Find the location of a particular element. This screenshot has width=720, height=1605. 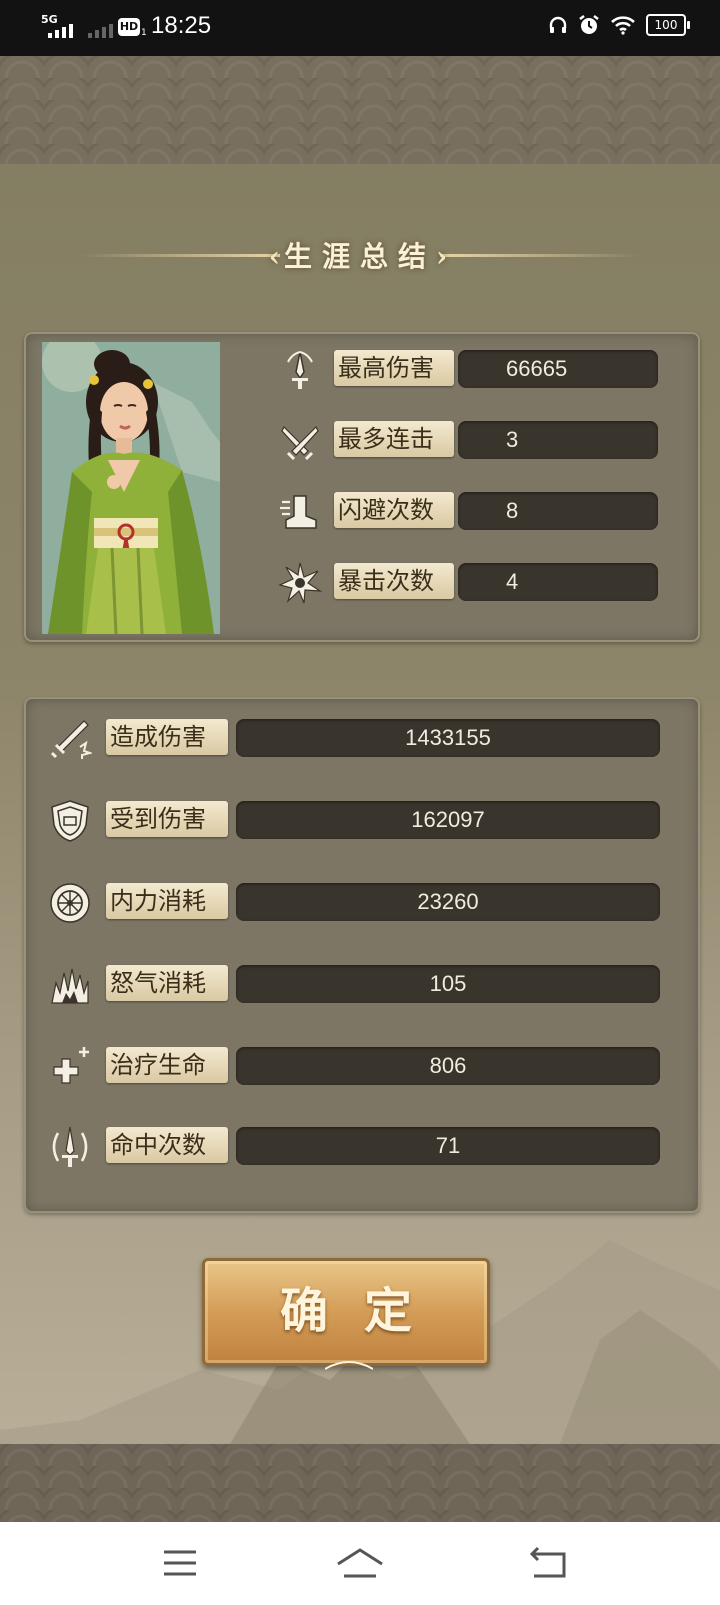

sword-strike-icon is located at coordinates (71, 739).